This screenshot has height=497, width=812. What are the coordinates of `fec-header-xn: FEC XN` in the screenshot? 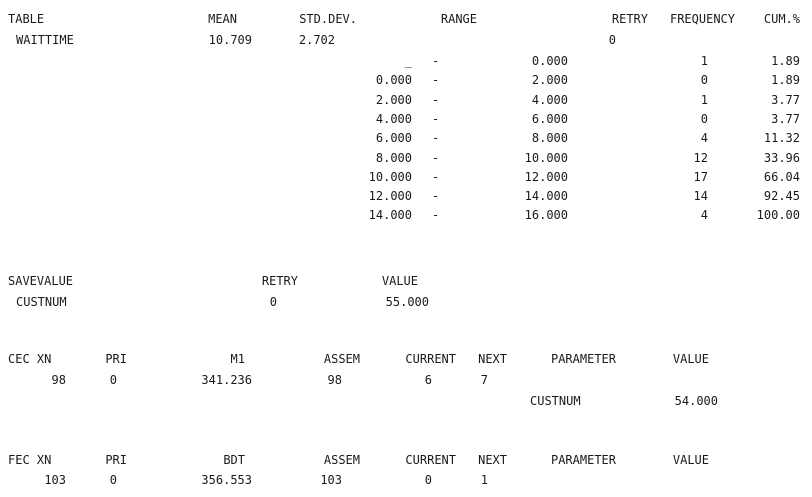 It's located at (30, 460).